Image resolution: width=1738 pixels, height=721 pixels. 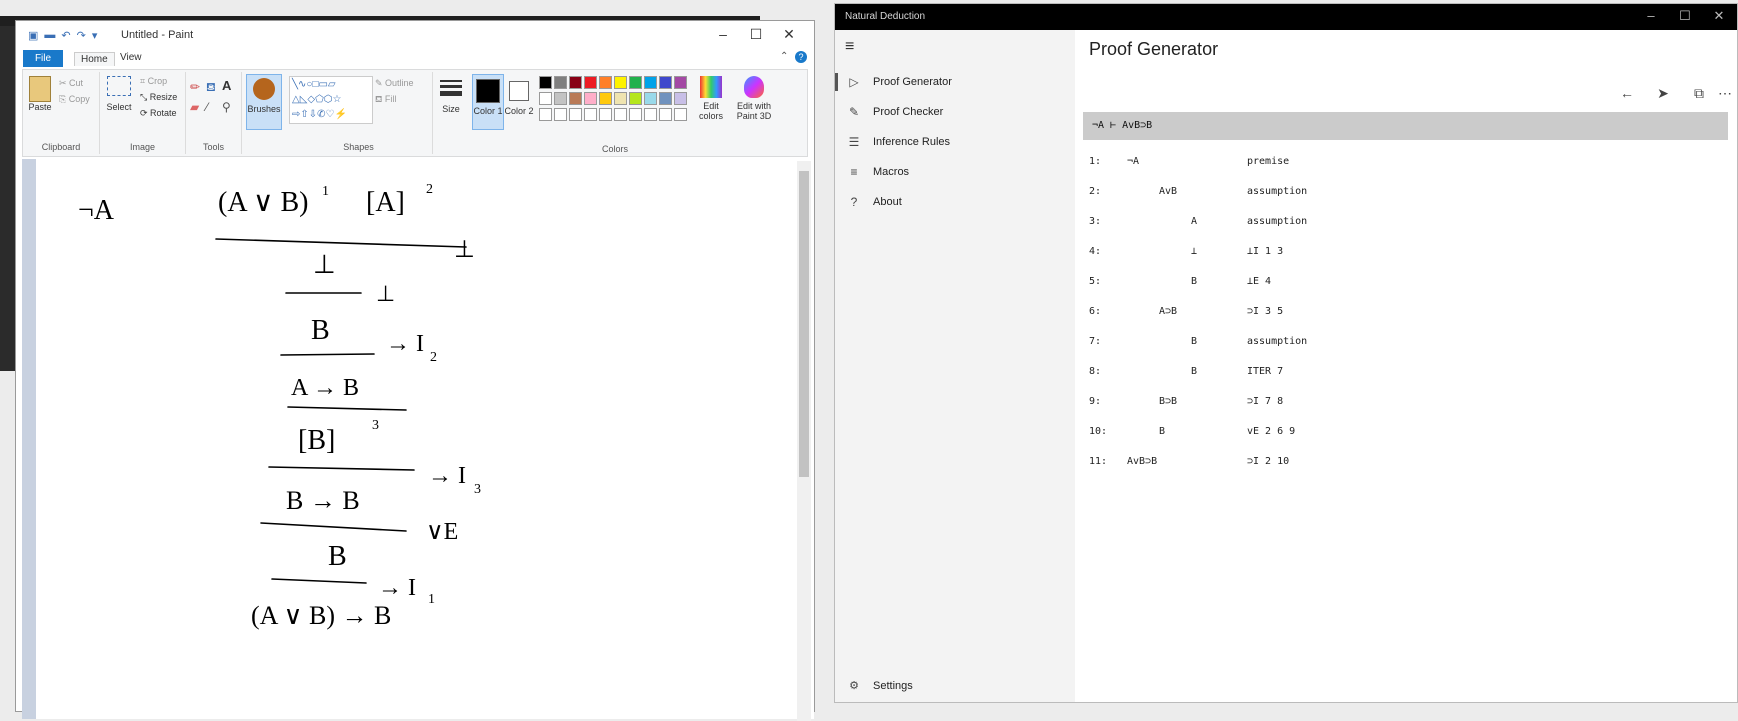 I want to click on nav-about: ? About, so click(x=958, y=202).